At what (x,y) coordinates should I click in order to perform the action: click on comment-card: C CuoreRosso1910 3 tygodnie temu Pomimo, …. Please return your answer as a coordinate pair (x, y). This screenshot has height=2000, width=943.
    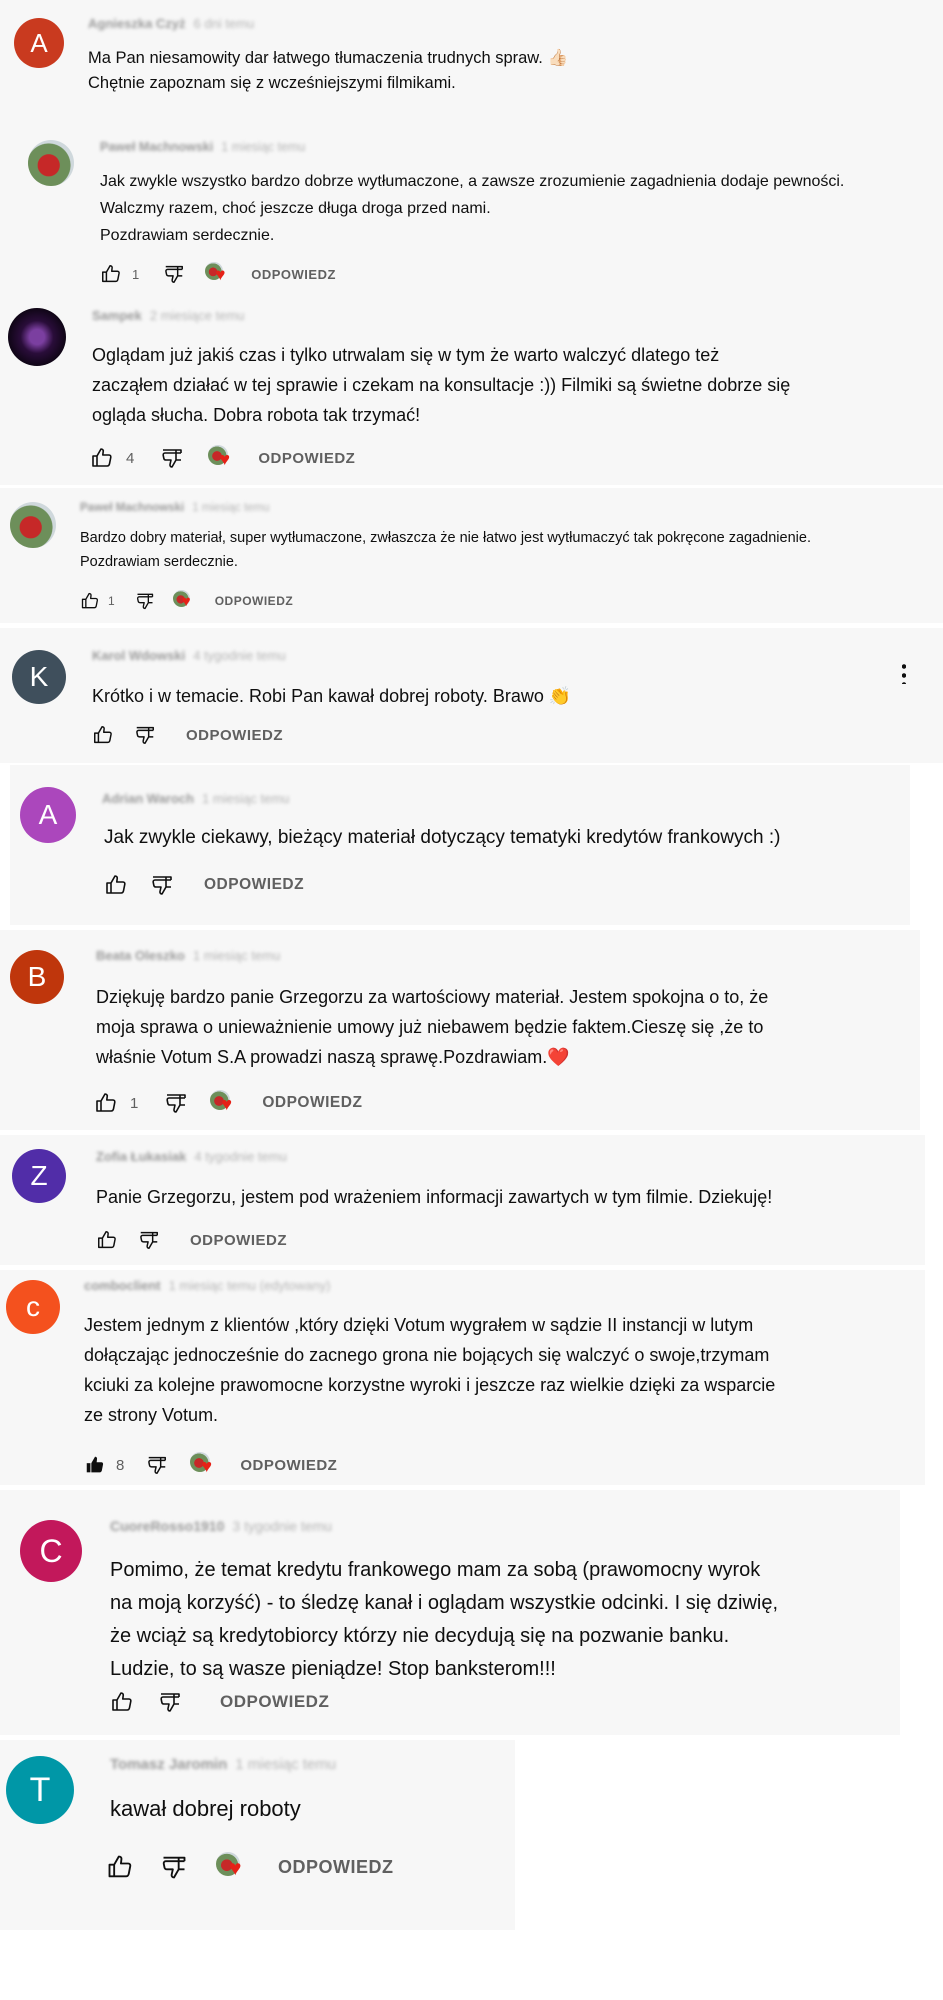
    Looking at the image, I should click on (450, 1612).